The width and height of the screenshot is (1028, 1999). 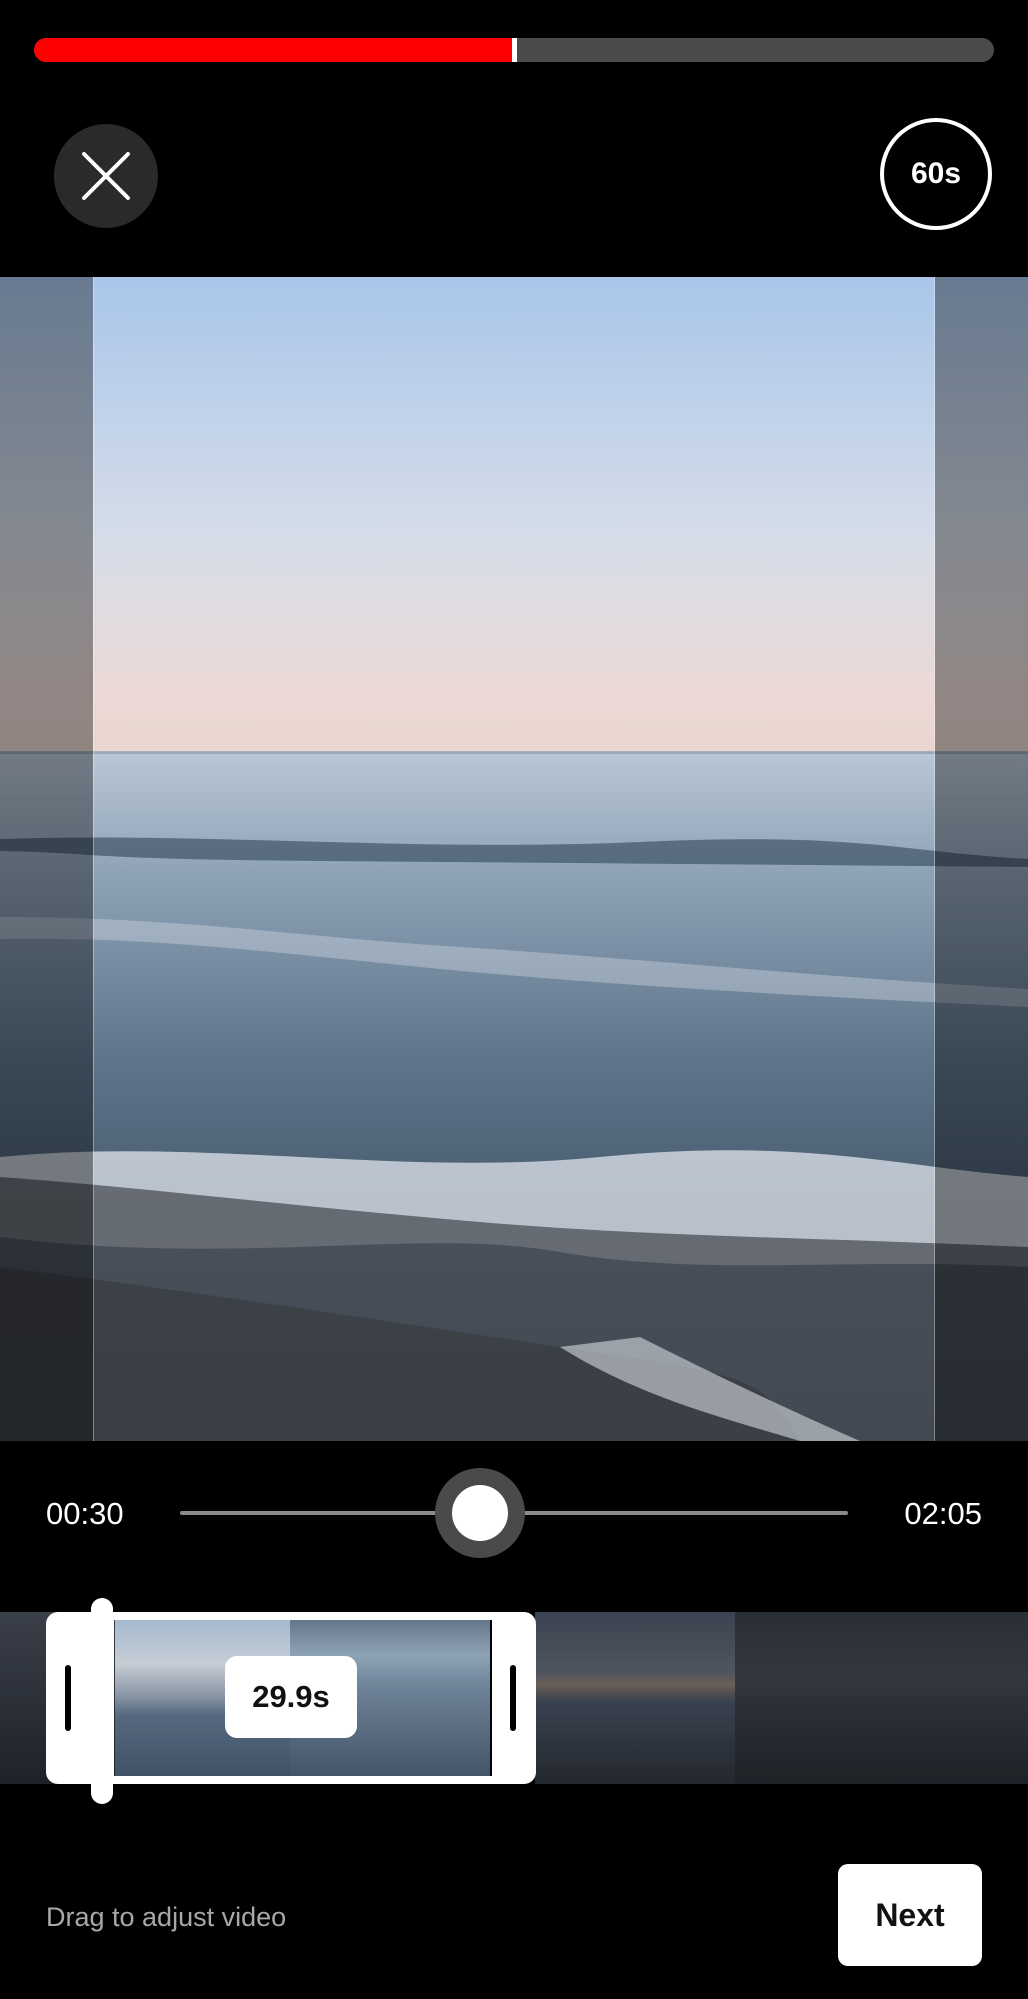 I want to click on close-button, so click(x=106, y=176).